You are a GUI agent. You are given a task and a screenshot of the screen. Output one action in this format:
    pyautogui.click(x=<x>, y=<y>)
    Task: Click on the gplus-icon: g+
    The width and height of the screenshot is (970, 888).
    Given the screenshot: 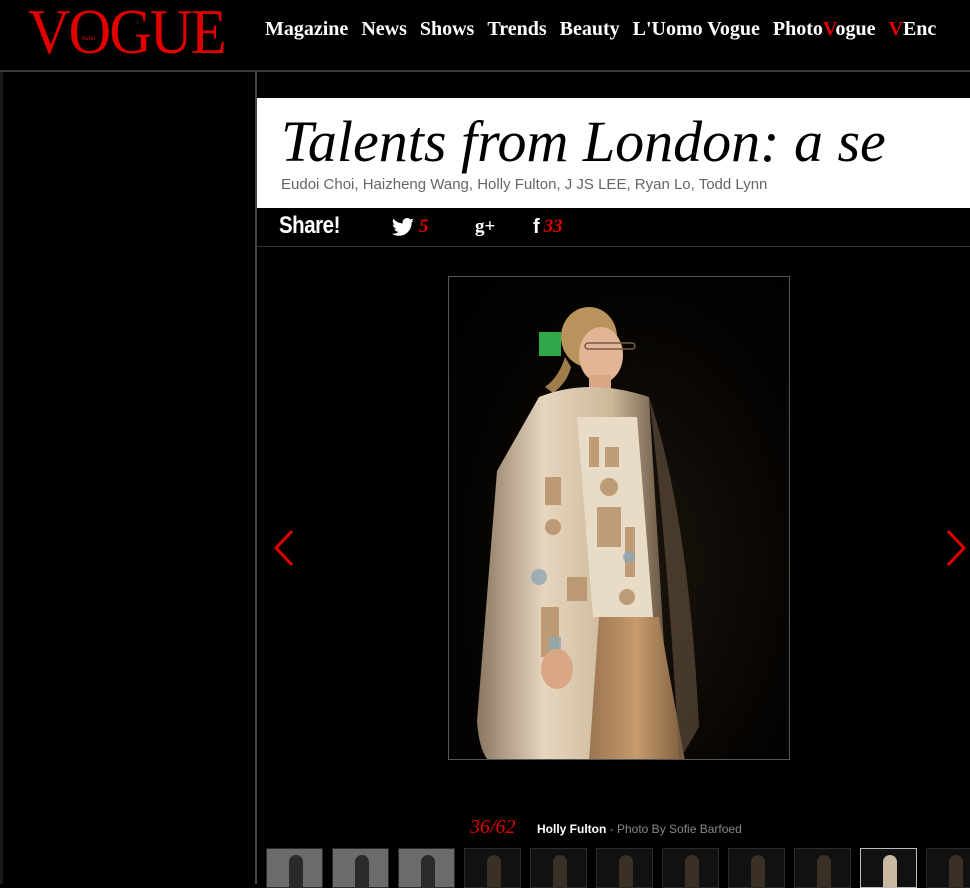 What is the action you would take?
    pyautogui.click(x=485, y=226)
    